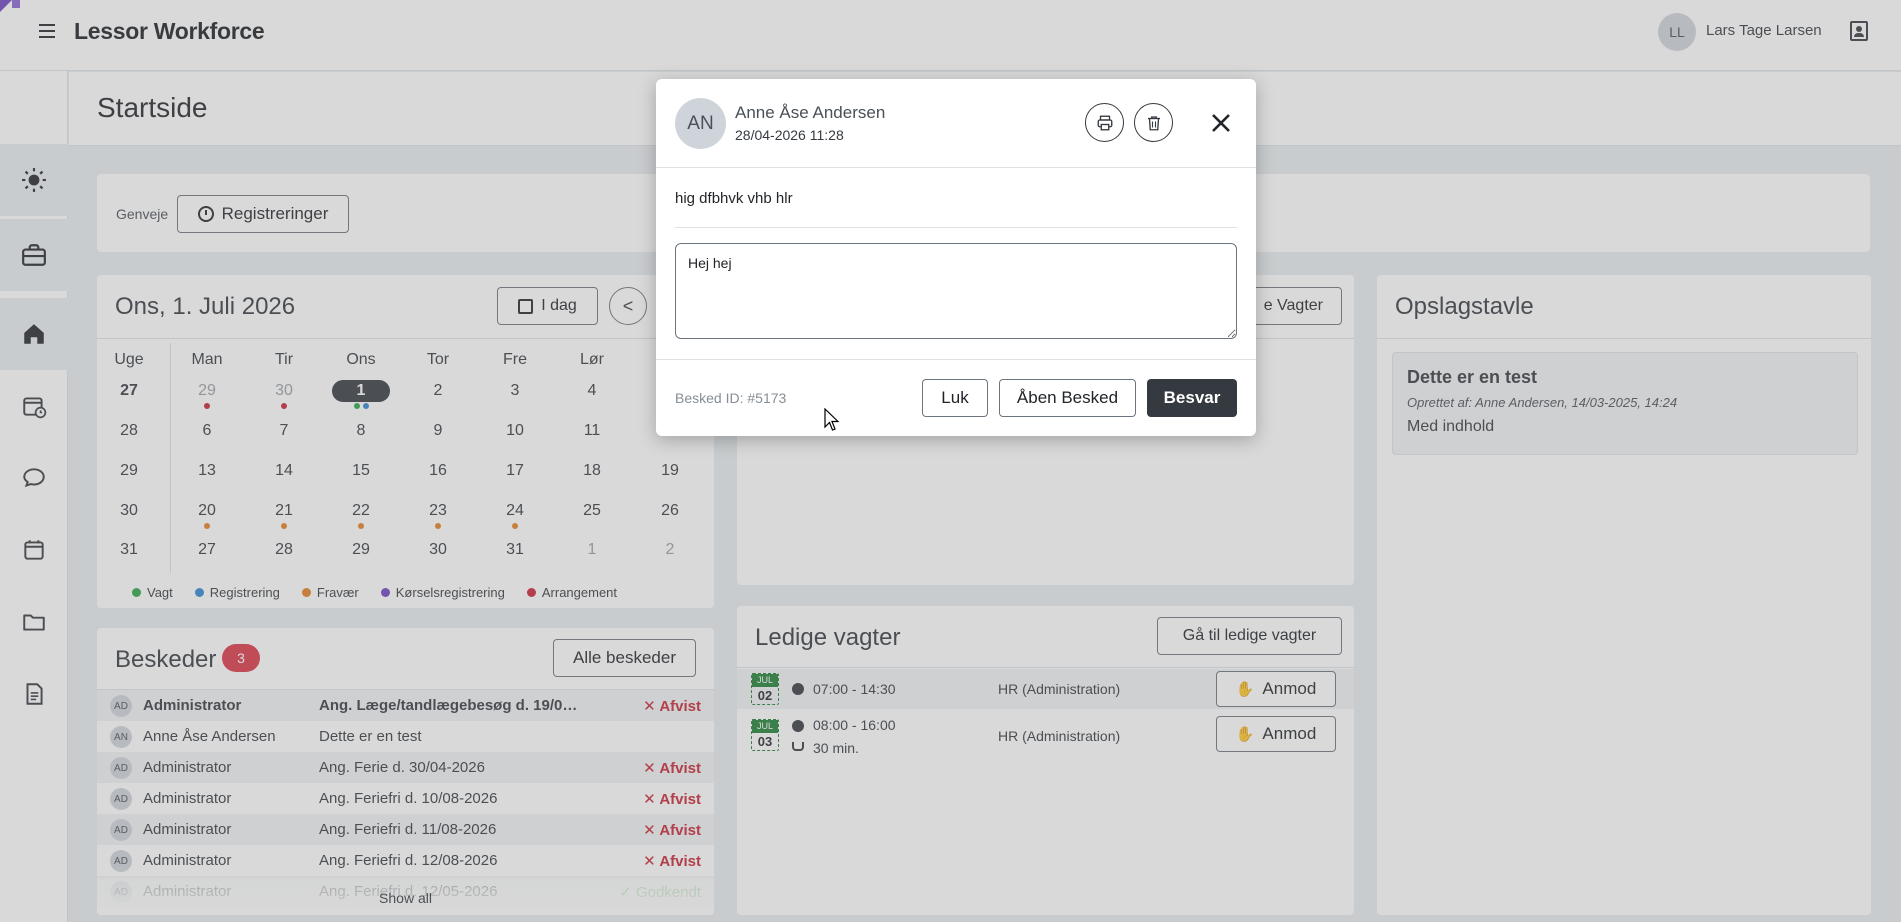 The width and height of the screenshot is (1901, 922). I want to click on delete-button, so click(1153, 122).